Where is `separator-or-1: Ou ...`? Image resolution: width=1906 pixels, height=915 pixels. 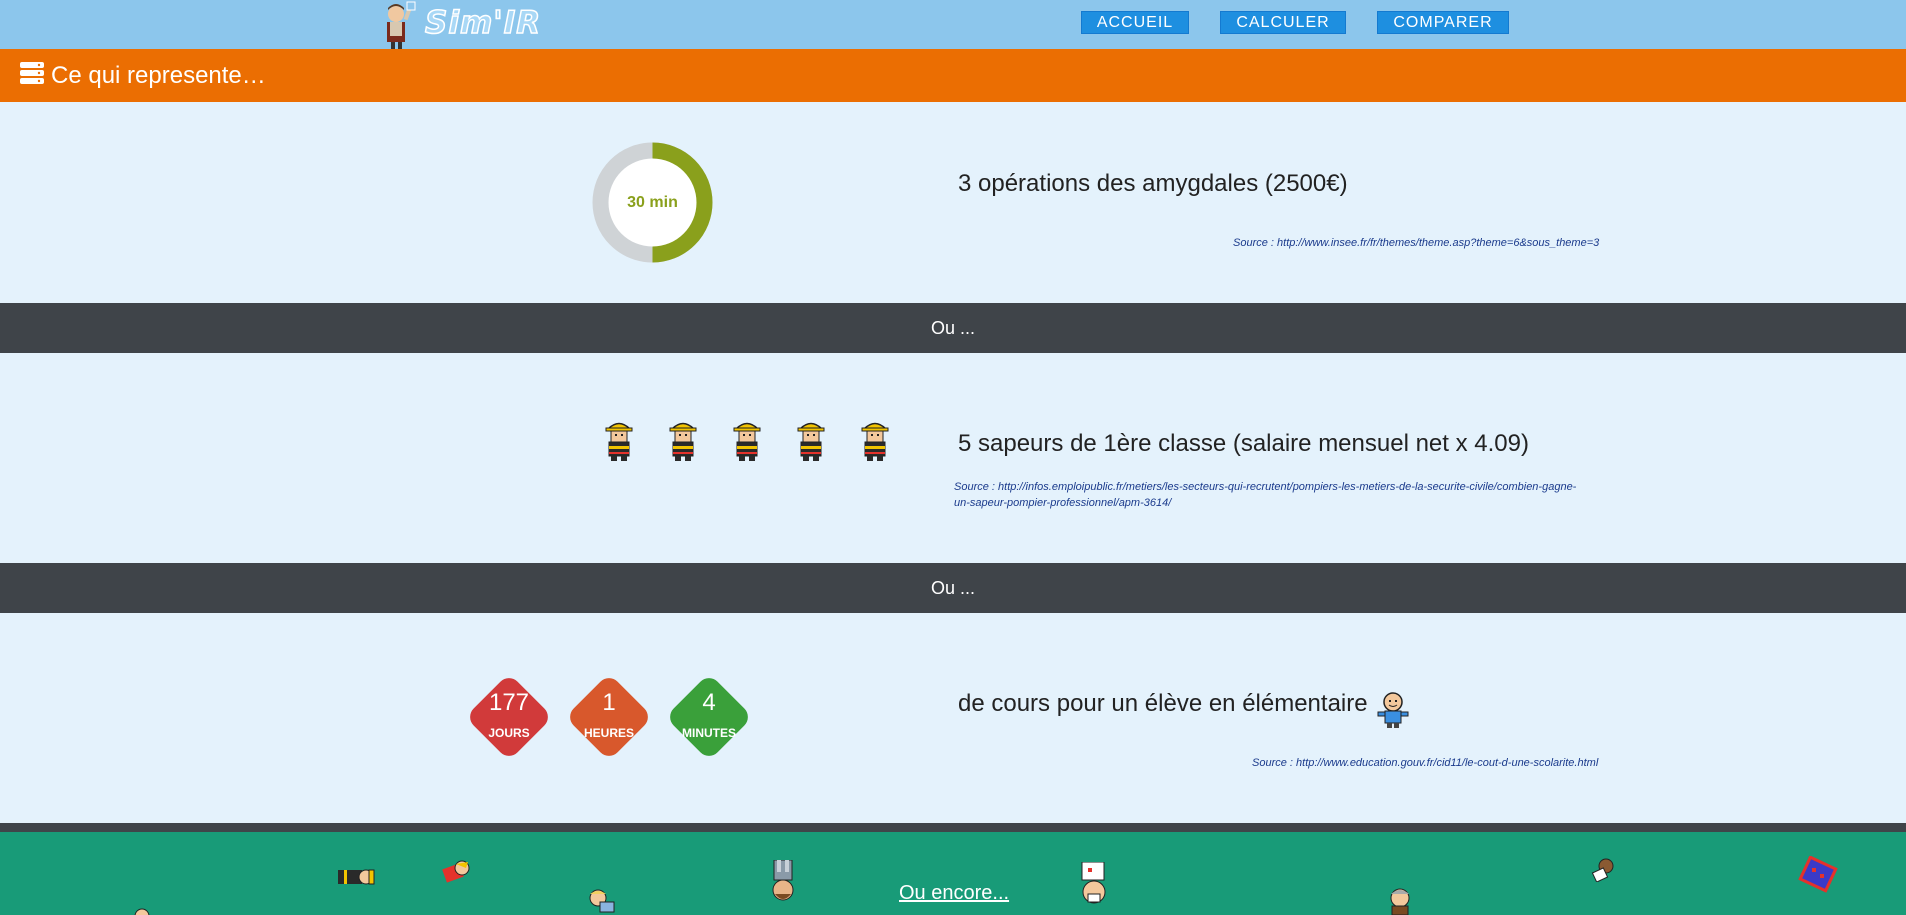 separator-or-1: Ou ... is located at coordinates (953, 328).